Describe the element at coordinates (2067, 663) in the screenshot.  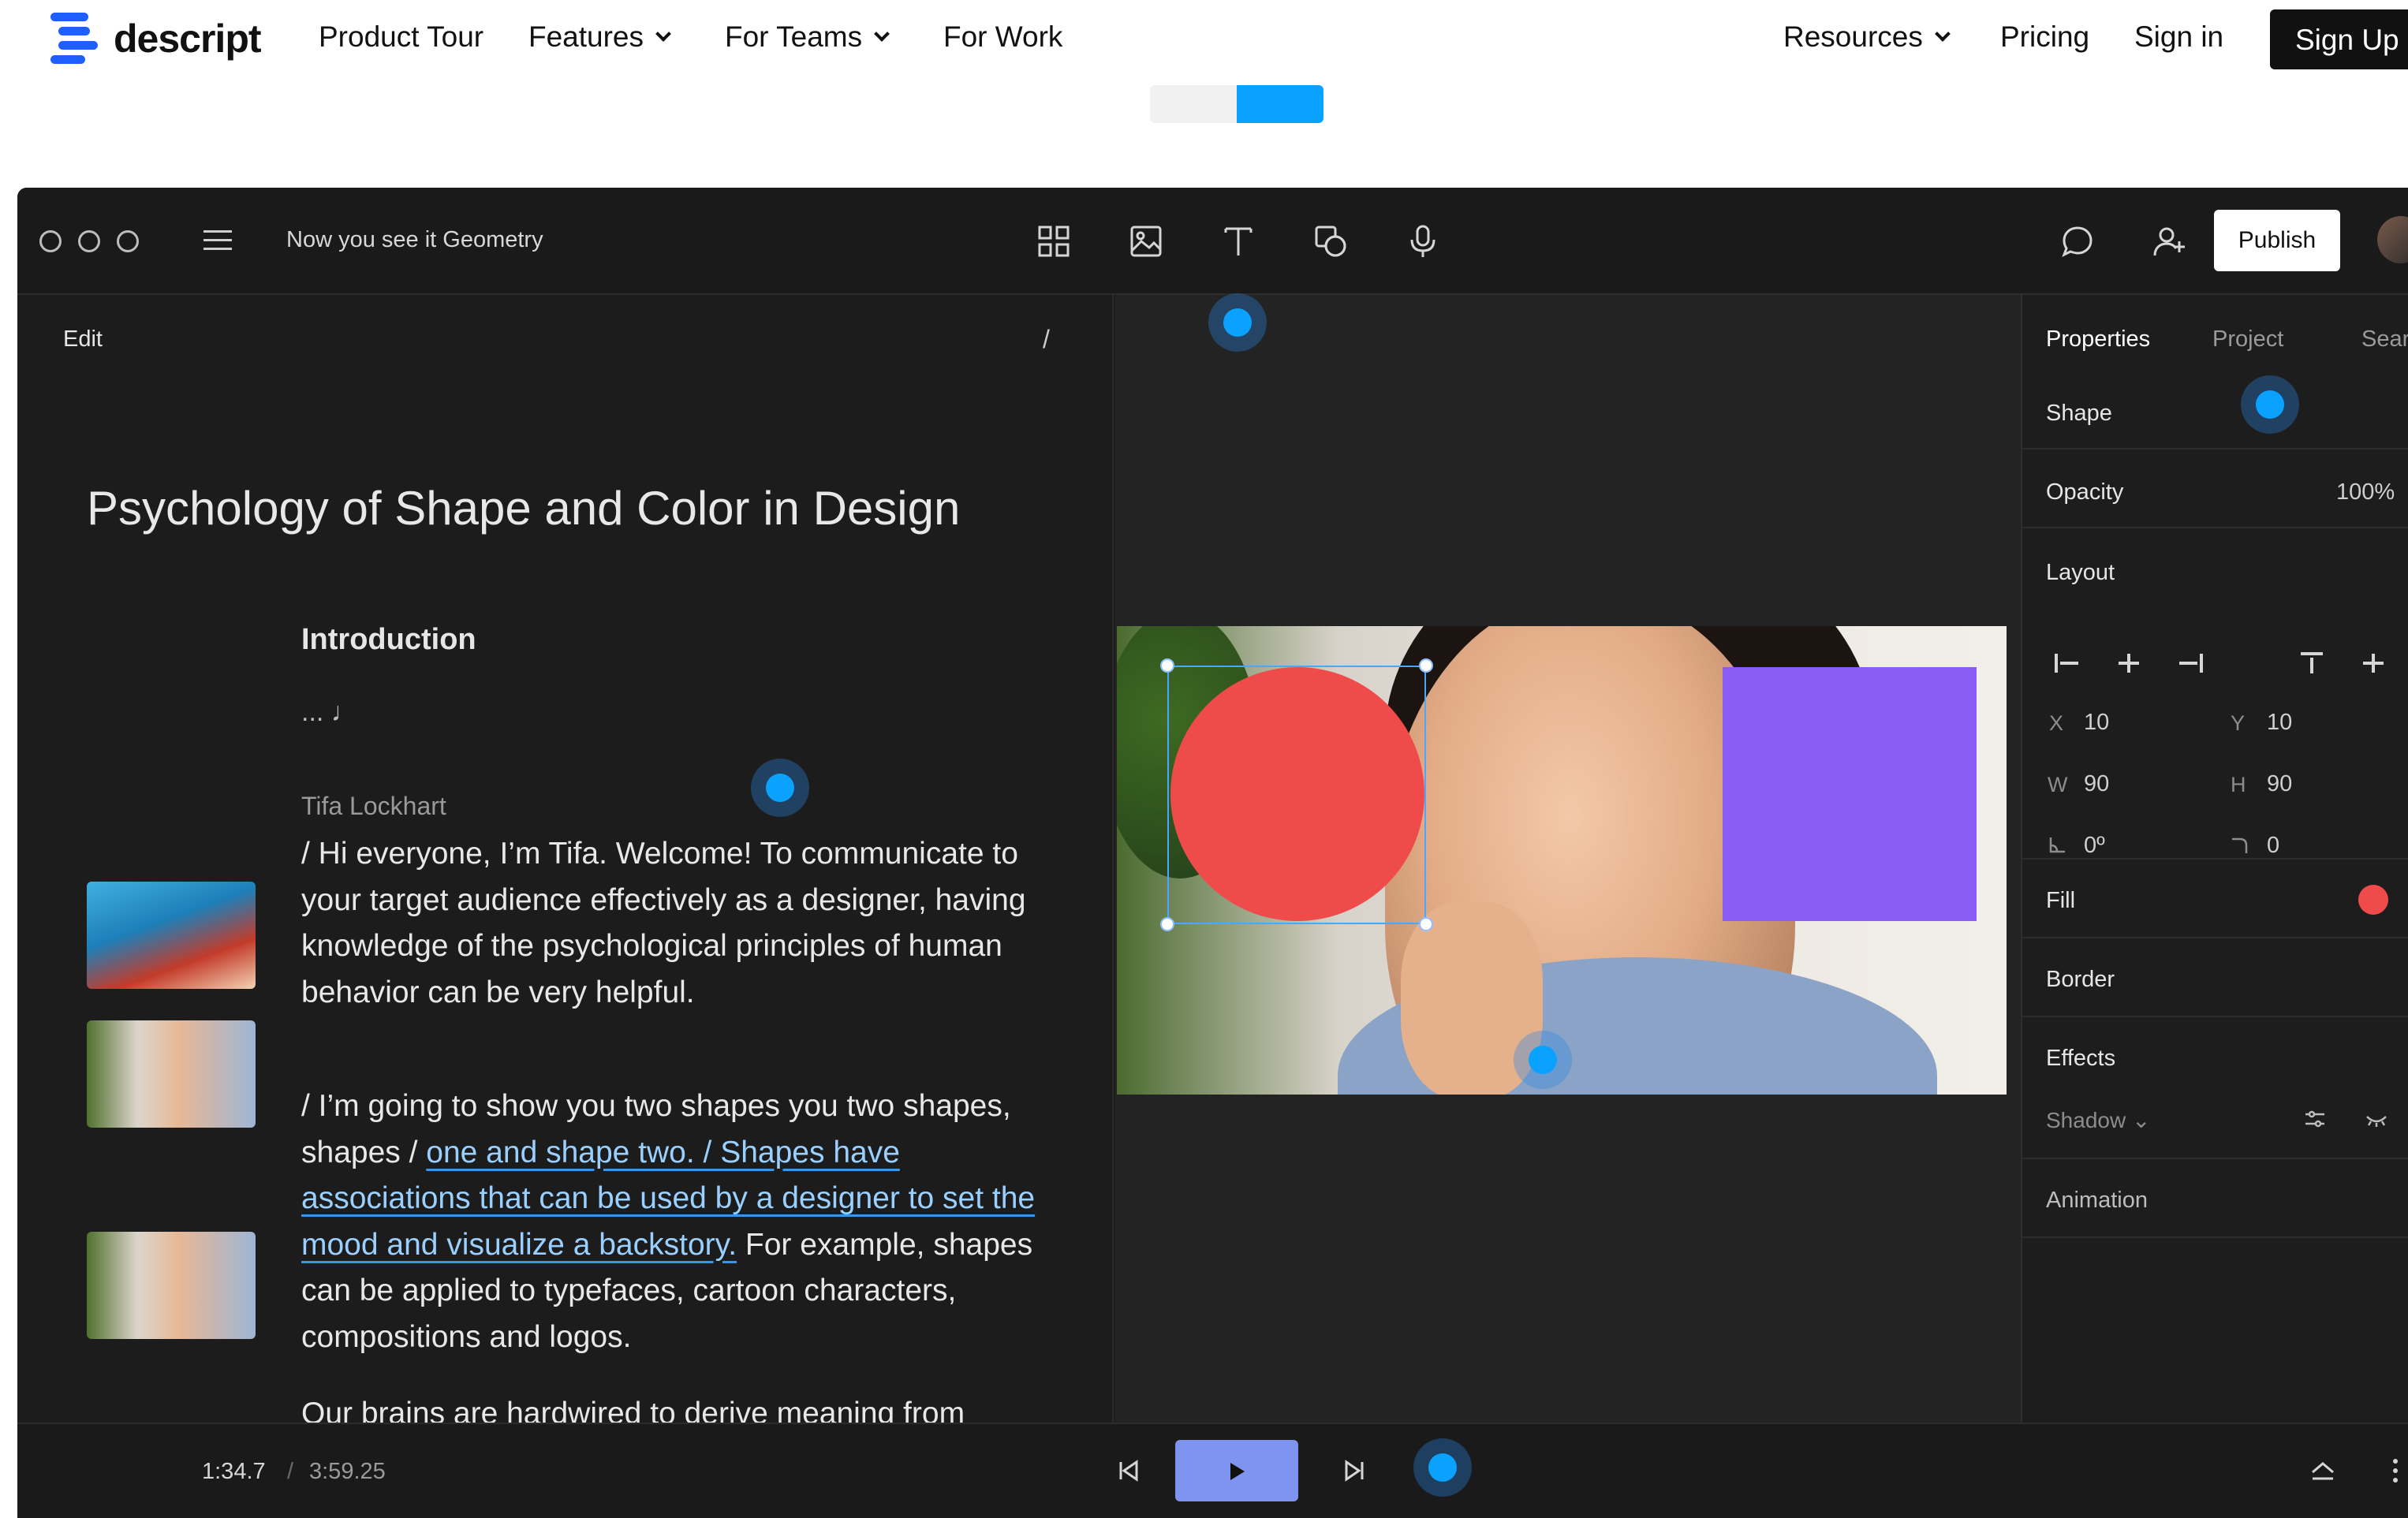
I see `align-left-icon` at that location.